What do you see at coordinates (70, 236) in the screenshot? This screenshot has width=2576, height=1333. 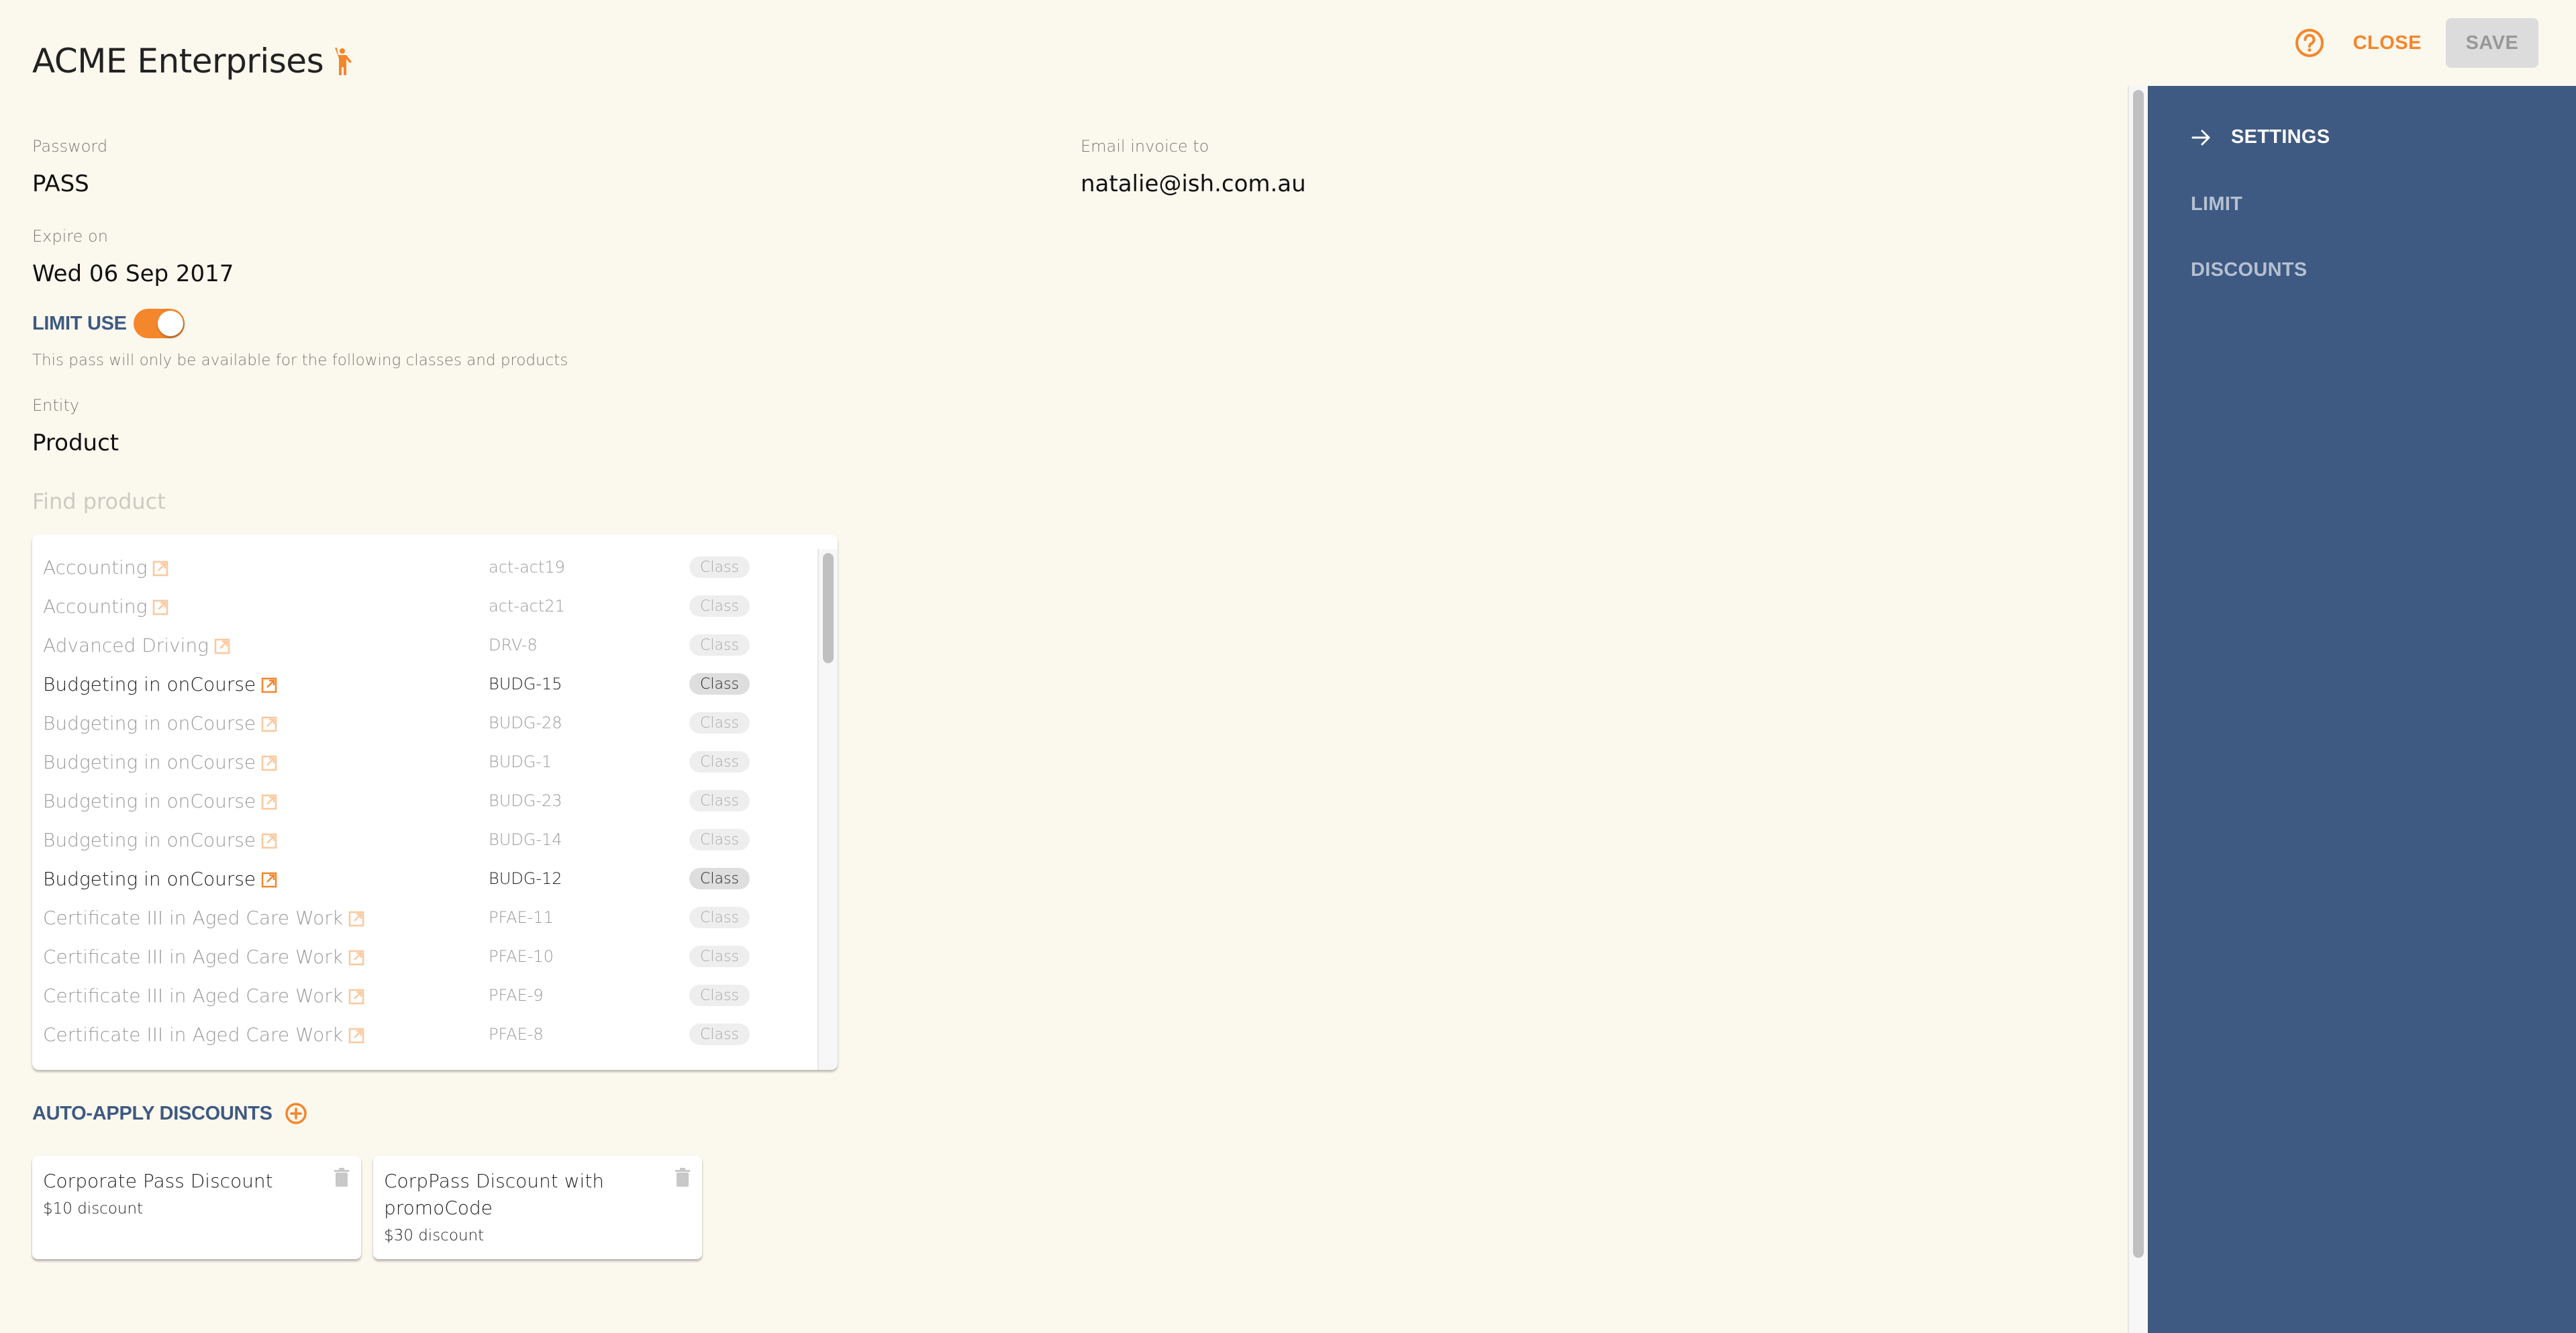 I see `expire-label: Expire on` at bounding box center [70, 236].